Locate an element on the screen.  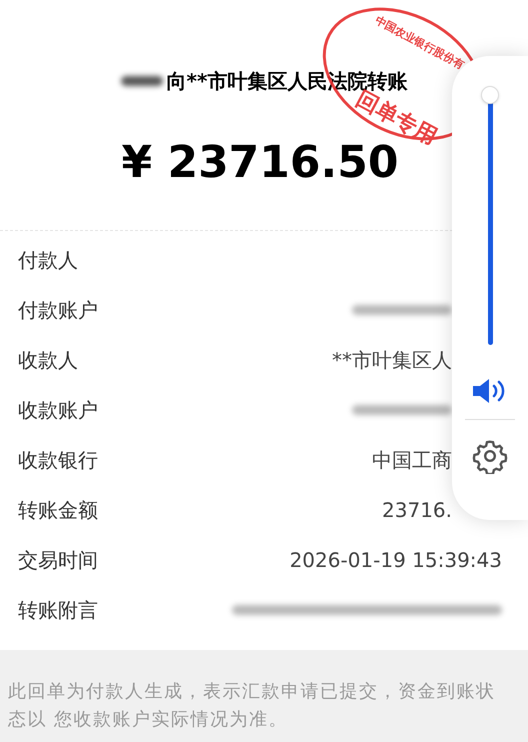
field-value: 2026-01-19 15:39:43 is located at coordinates (396, 560).